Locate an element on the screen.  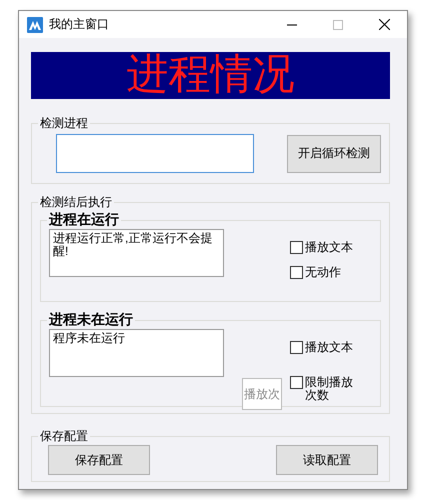
group-title: 检测结后执行 is located at coordinates (76, 202).